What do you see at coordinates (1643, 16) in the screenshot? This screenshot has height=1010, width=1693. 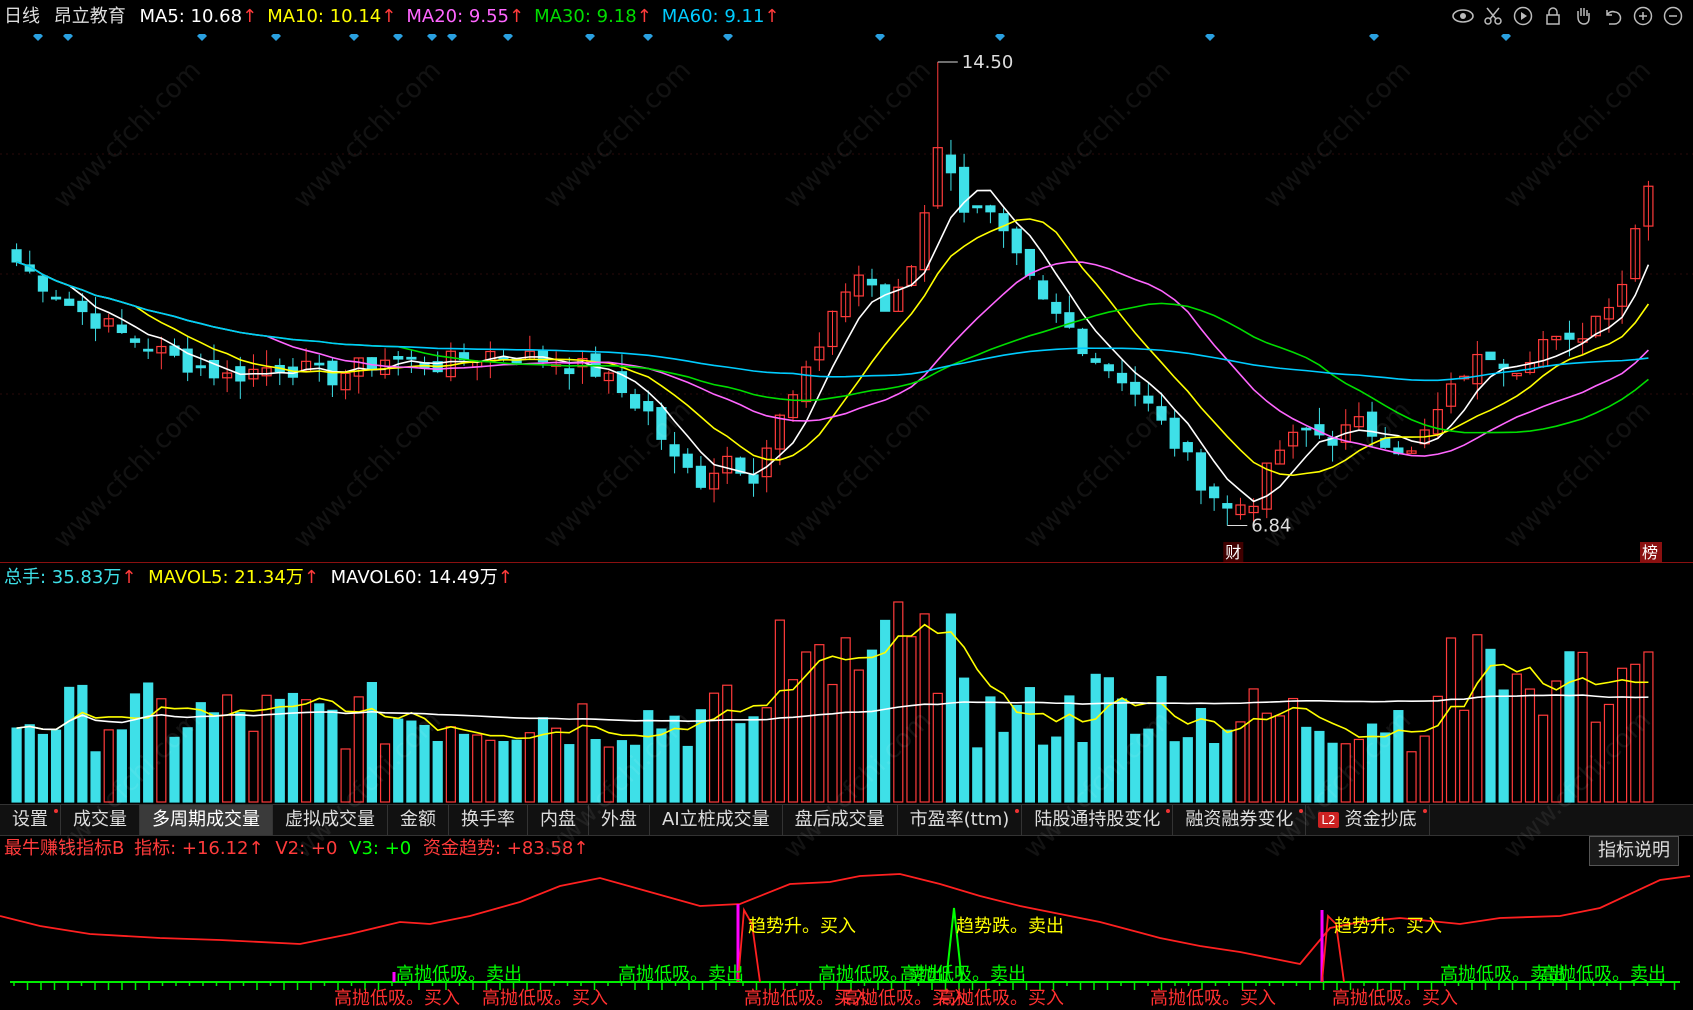 I see `zoom-in-icon` at bounding box center [1643, 16].